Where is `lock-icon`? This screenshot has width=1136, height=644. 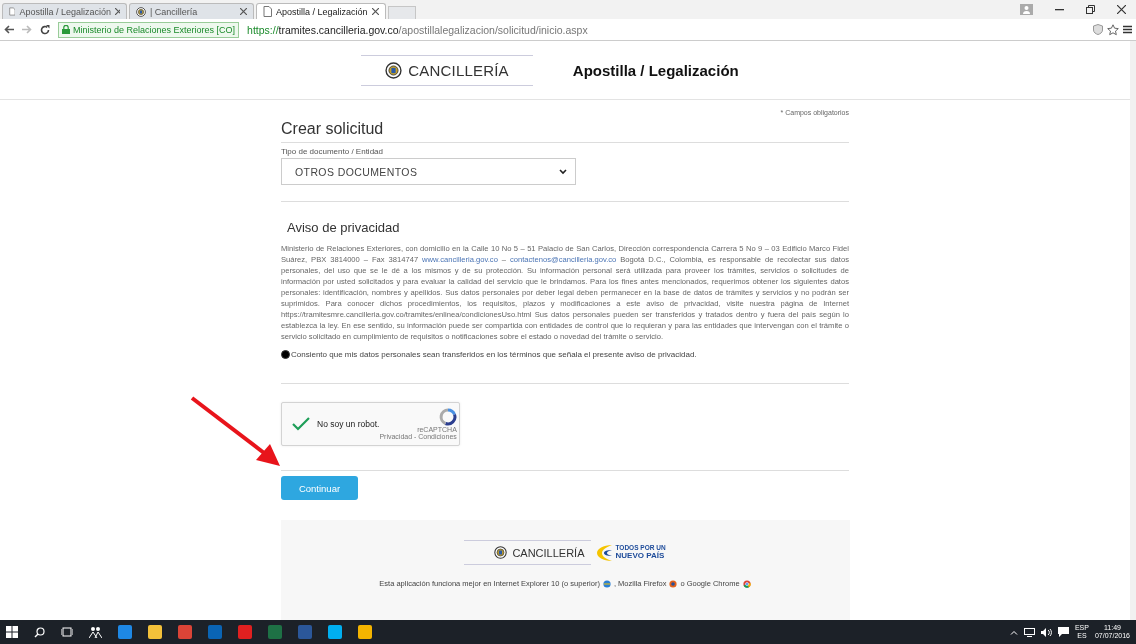
lock-icon is located at coordinates (66, 29).